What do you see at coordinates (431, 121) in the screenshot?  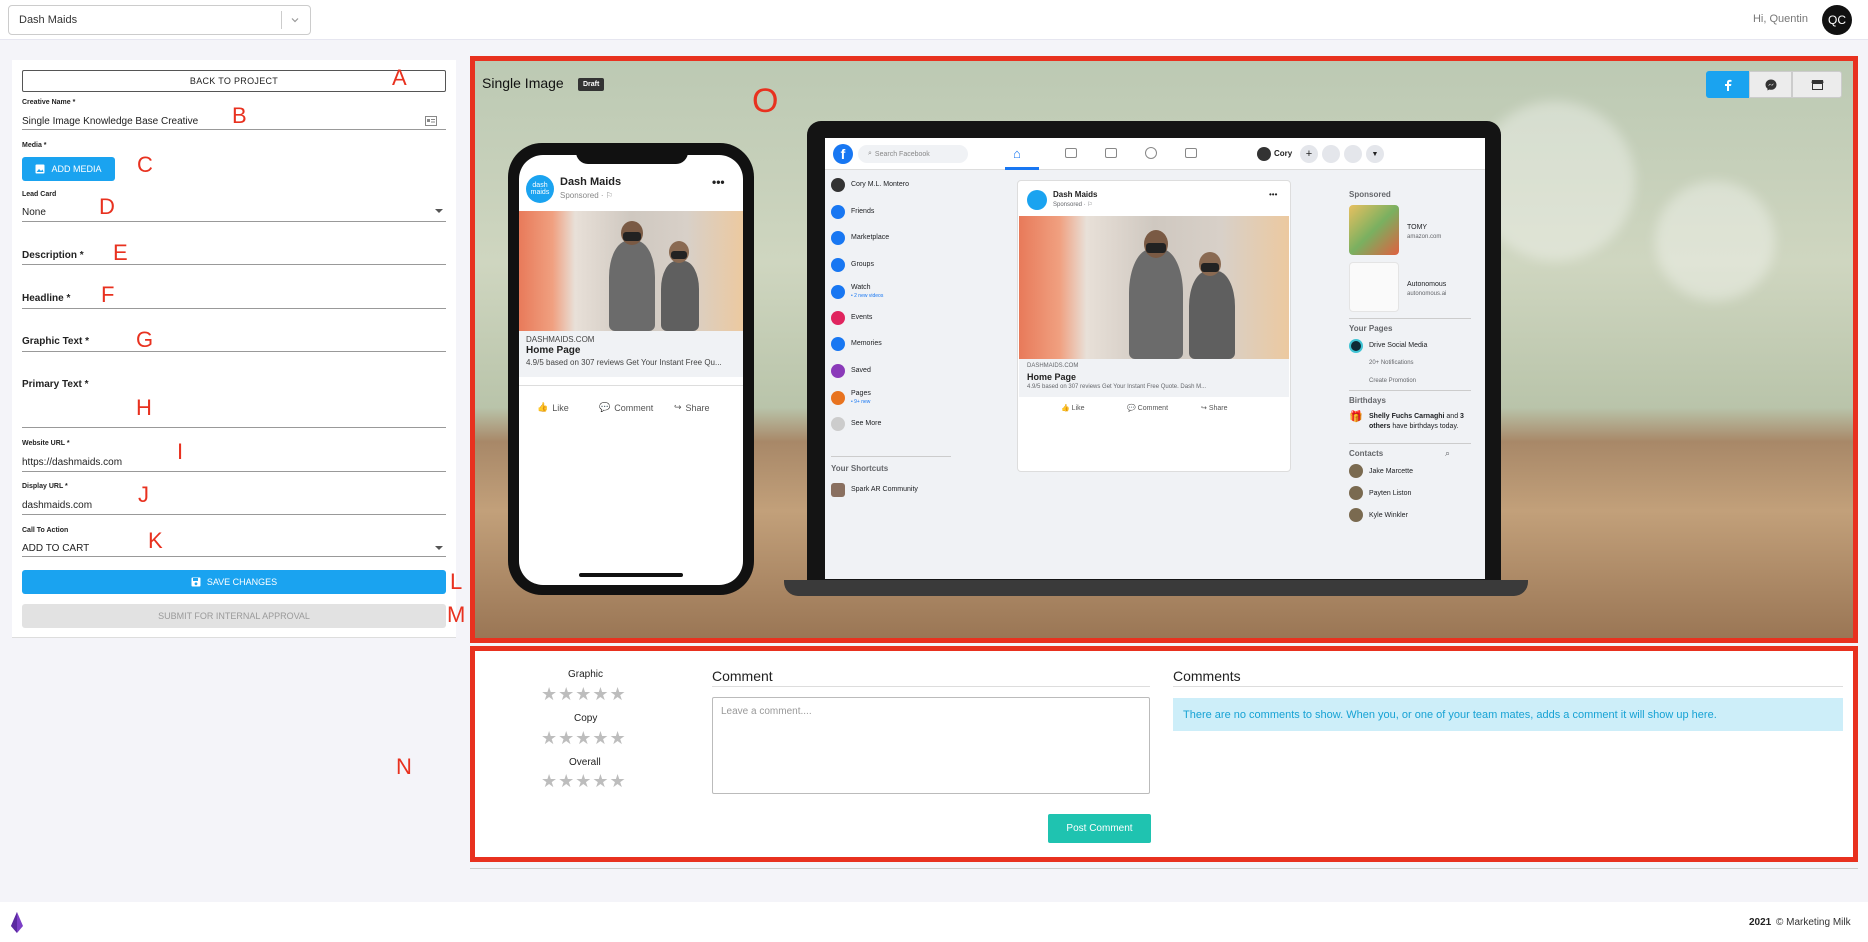 I see `id-card-icon` at bounding box center [431, 121].